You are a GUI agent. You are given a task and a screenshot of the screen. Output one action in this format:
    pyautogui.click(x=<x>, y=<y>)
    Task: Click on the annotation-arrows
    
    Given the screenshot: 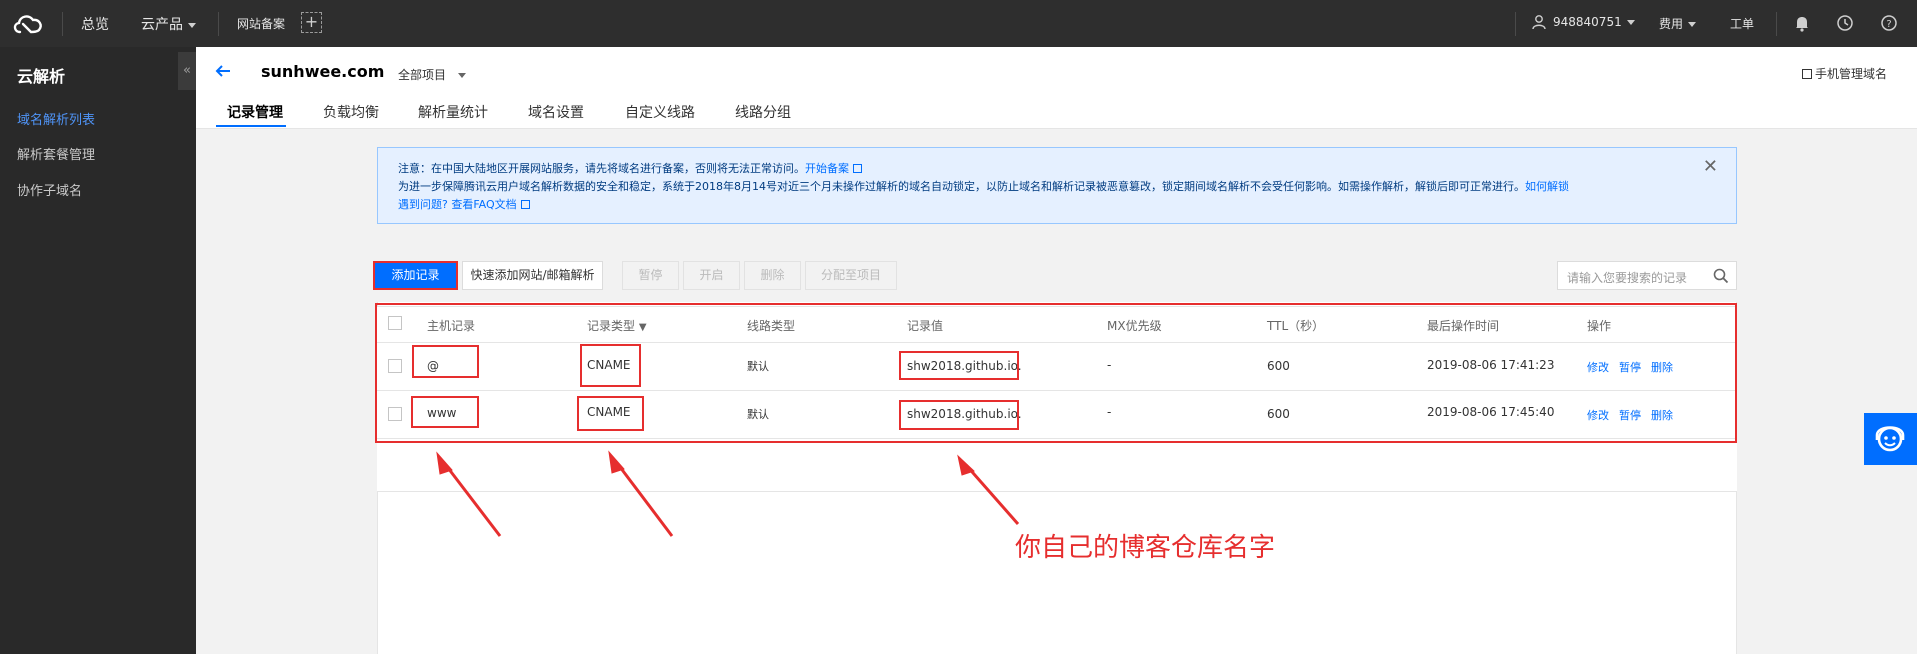 What is the action you would take?
    pyautogui.click(x=728, y=493)
    